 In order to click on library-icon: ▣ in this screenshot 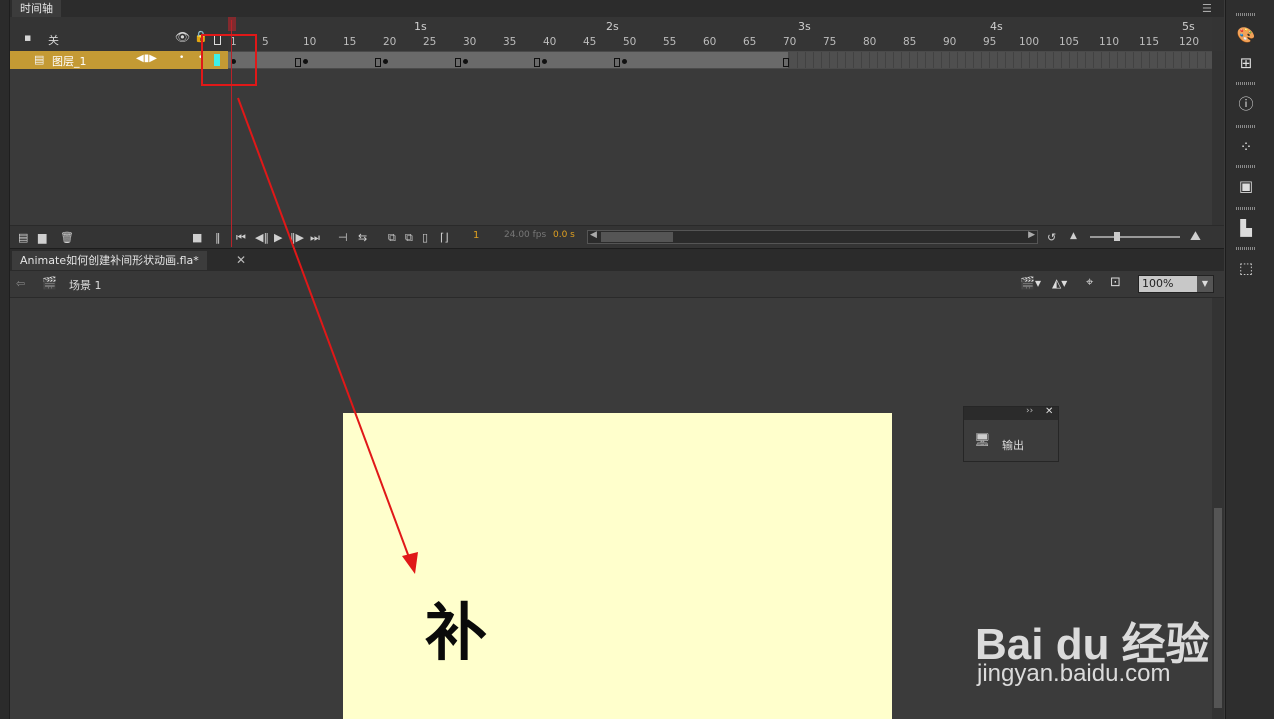, I will do `click(1246, 186)`.